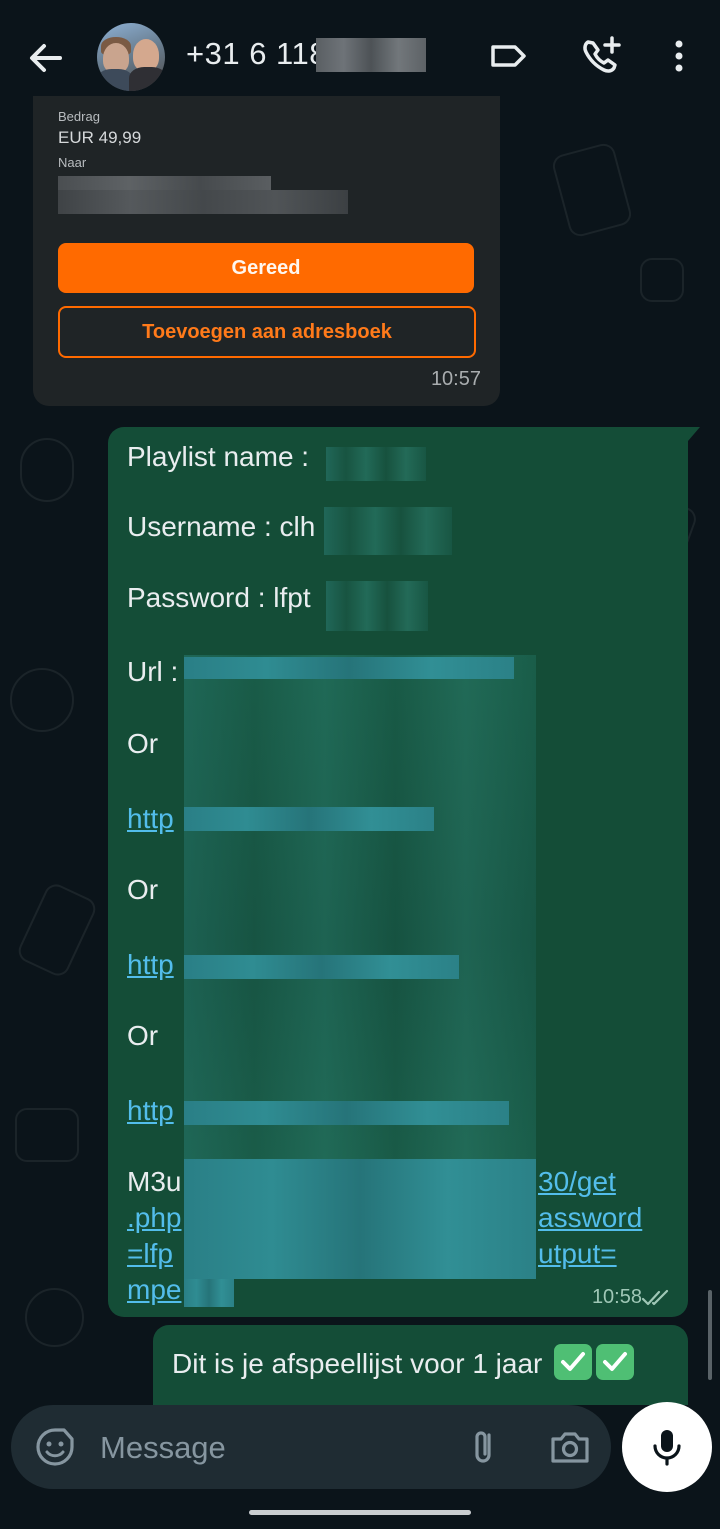 The image size is (720, 1529). I want to click on add-call-icon, so click(600, 56).